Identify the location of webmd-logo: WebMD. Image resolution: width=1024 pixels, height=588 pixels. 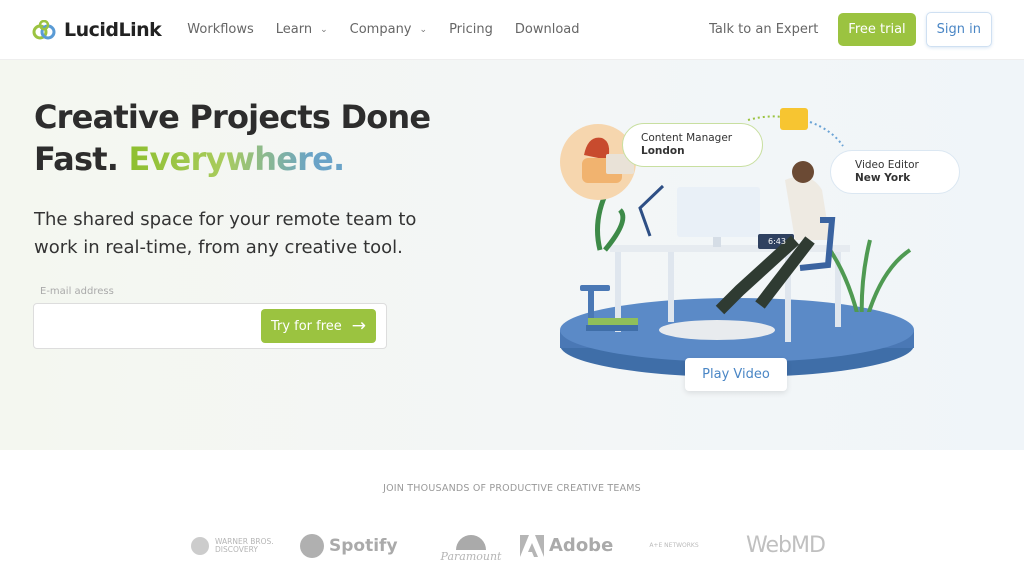
(786, 545).